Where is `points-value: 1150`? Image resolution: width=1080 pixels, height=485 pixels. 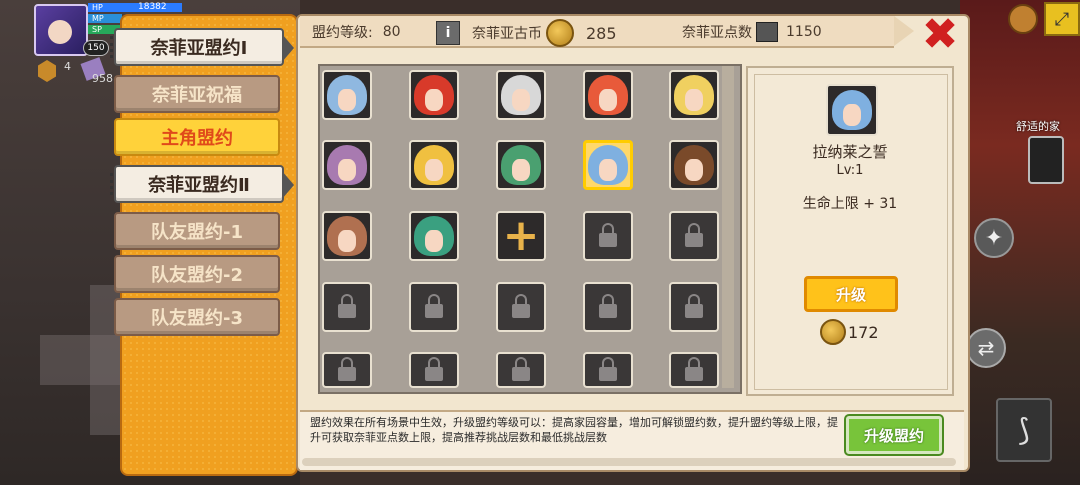
points-value: 1150 is located at coordinates (804, 32).